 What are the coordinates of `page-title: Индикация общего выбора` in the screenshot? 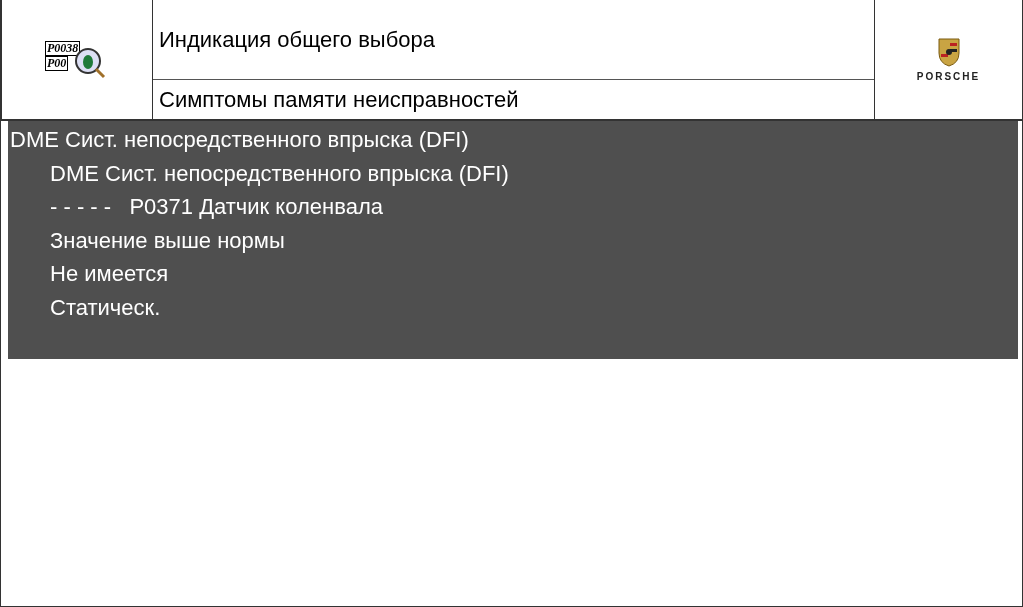 It's located at (513, 40).